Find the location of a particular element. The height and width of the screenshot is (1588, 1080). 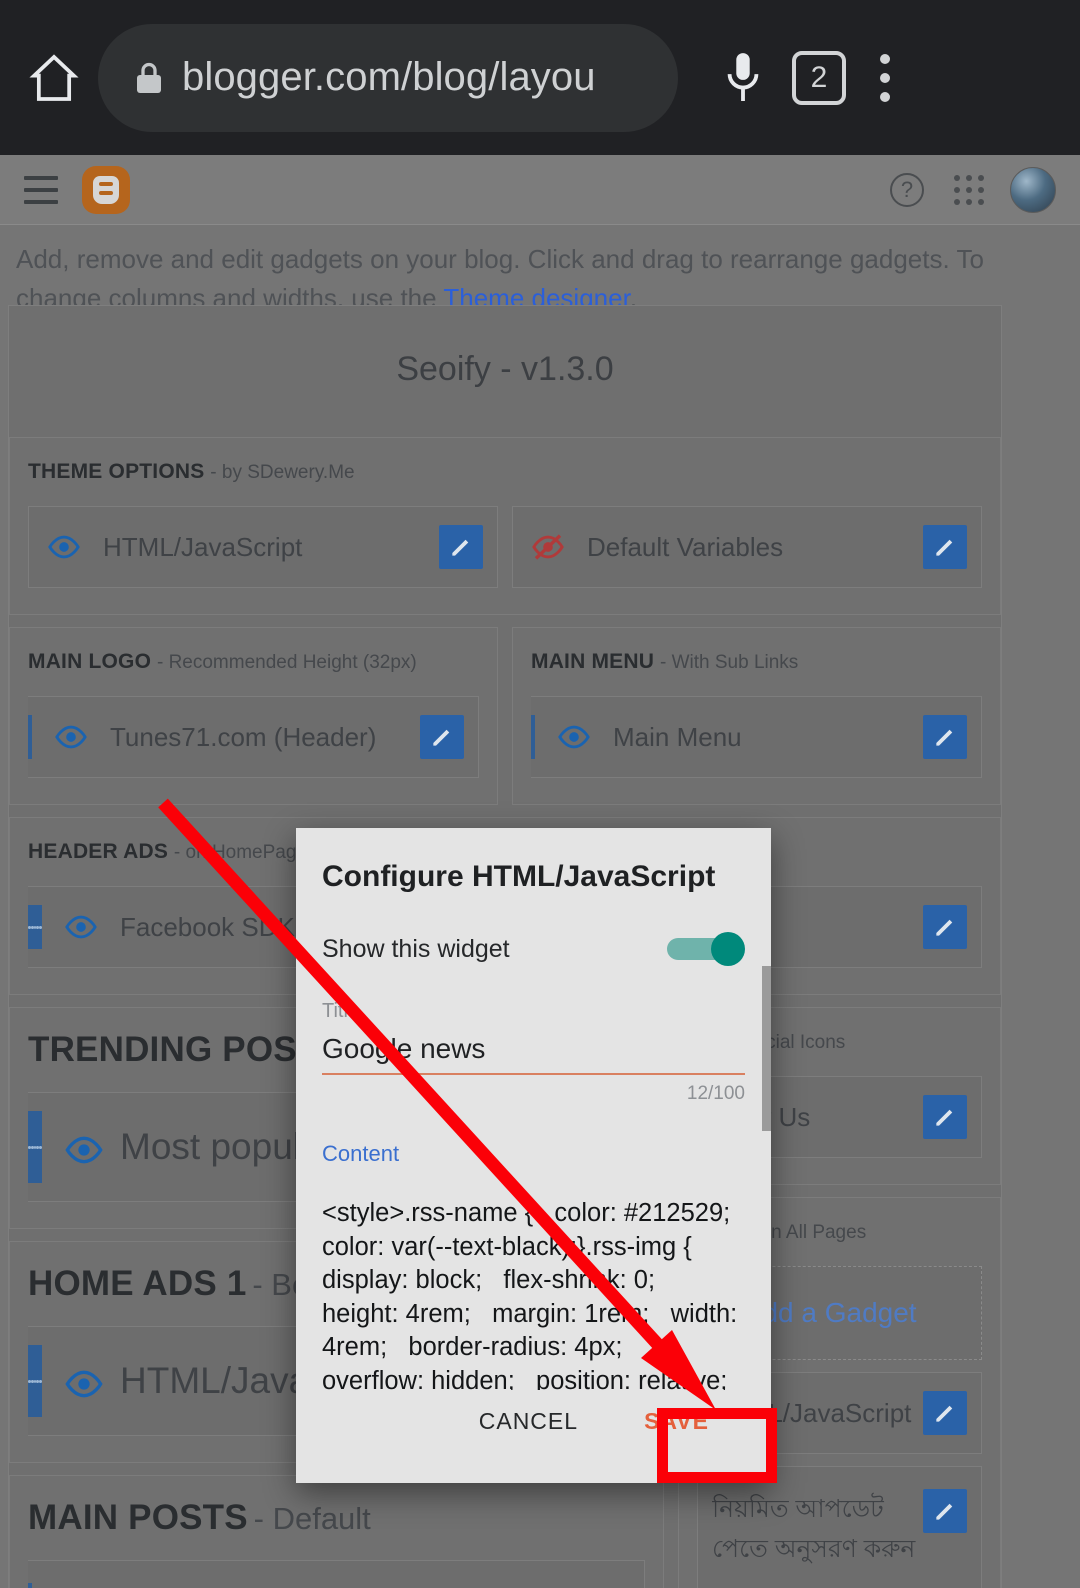

microphone-icon is located at coordinates (743, 78).